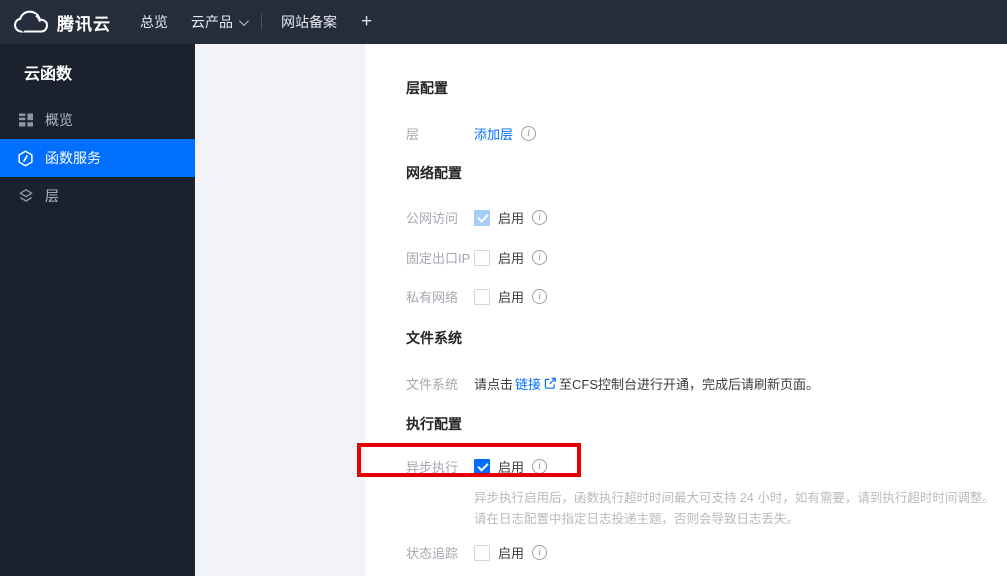 This screenshot has height=576, width=1007. What do you see at coordinates (682, 460) in the screenshot?
I see `row-async-execution: 异步执行 启用` at bounding box center [682, 460].